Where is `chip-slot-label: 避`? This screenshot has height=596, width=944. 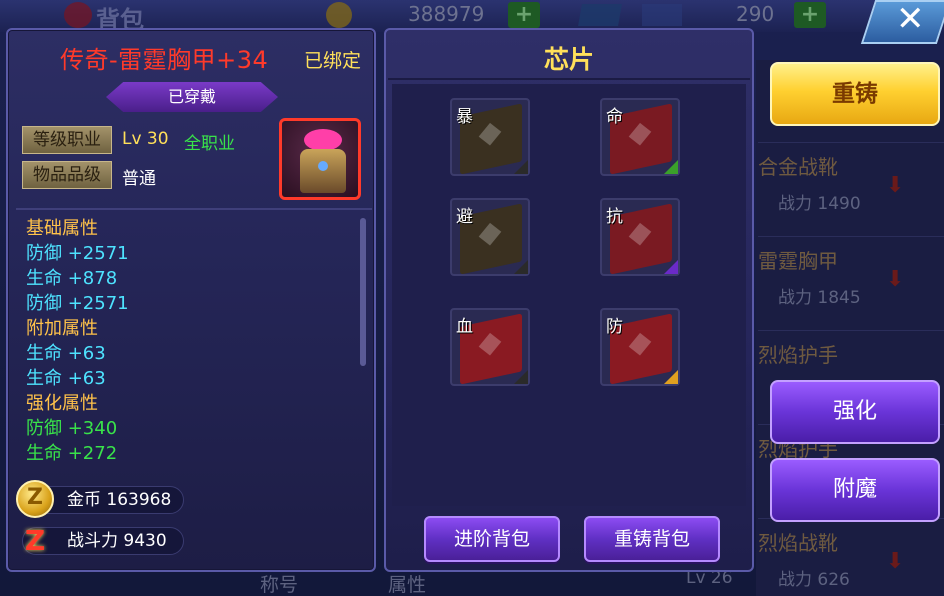 chip-slot-label: 避 is located at coordinates (464, 217).